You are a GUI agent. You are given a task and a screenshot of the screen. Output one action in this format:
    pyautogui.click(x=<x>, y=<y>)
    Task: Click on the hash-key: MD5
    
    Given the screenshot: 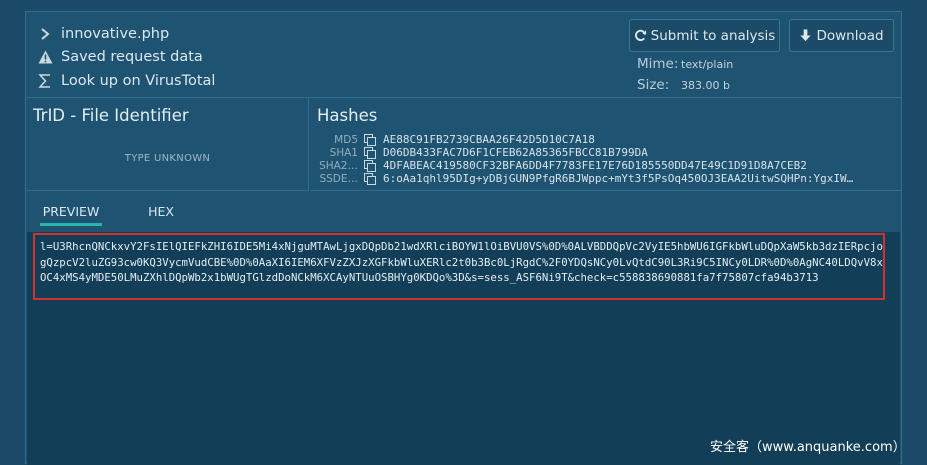 What is the action you would take?
    pyautogui.click(x=346, y=139)
    